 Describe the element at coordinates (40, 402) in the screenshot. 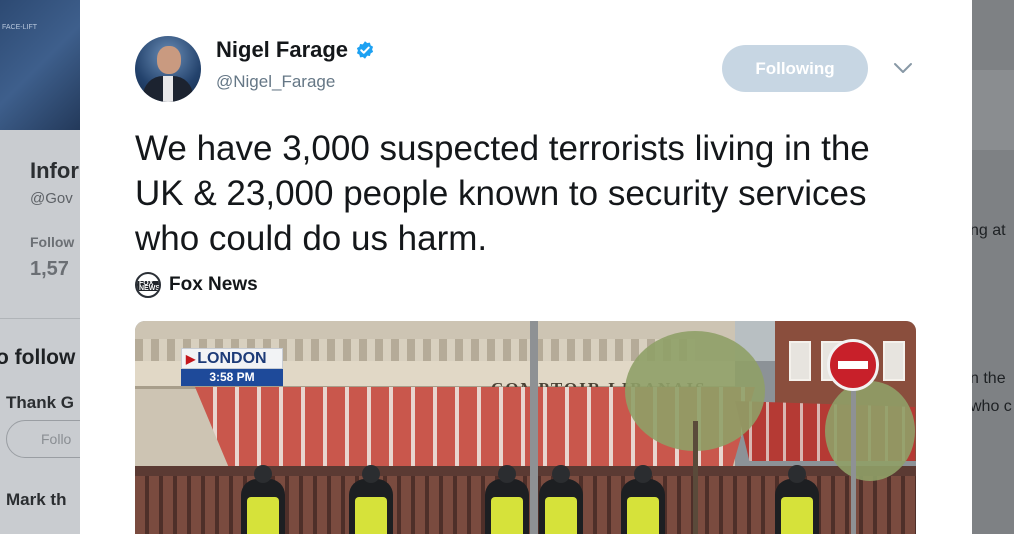

I see `suggestion-name: Thank G` at that location.